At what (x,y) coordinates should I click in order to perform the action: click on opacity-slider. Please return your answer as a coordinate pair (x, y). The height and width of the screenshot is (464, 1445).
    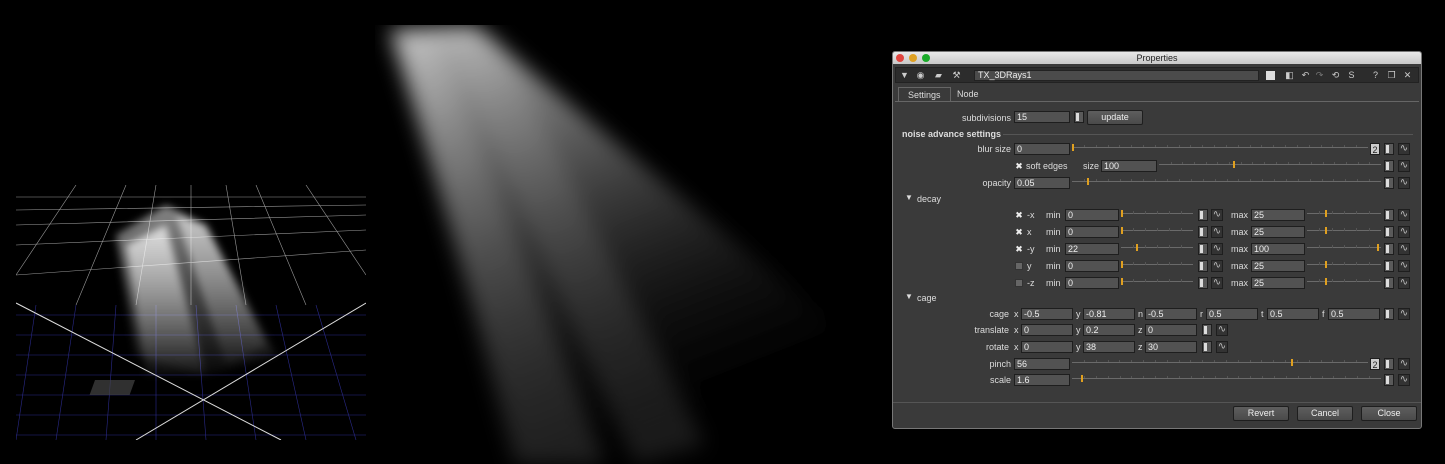
    Looking at the image, I should click on (1226, 183).